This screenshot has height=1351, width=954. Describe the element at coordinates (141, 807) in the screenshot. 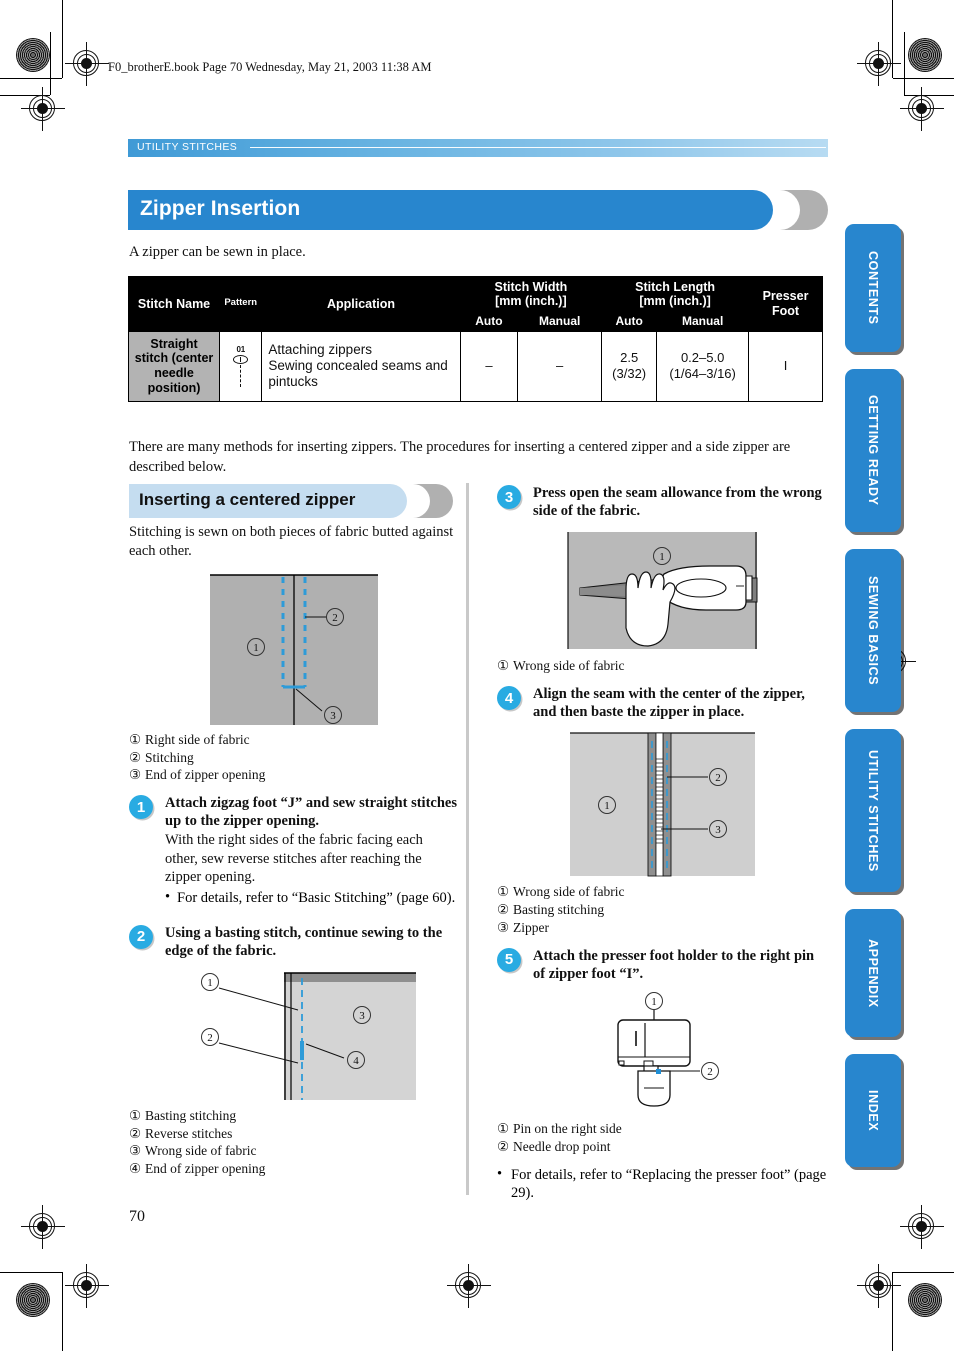

I see `step-1-badge: 1` at that location.